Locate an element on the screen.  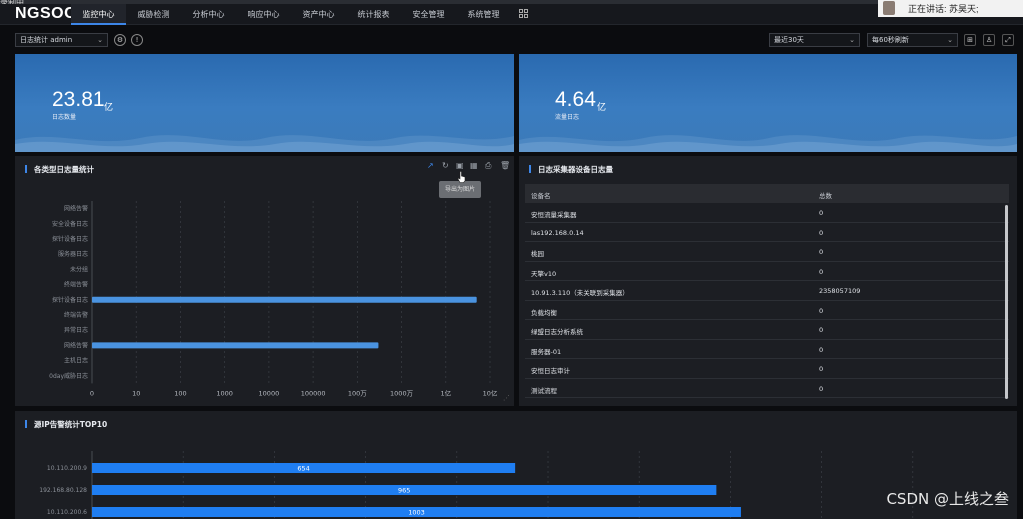
y-tick-label: 主机日志 is located at coordinates (76, 361).